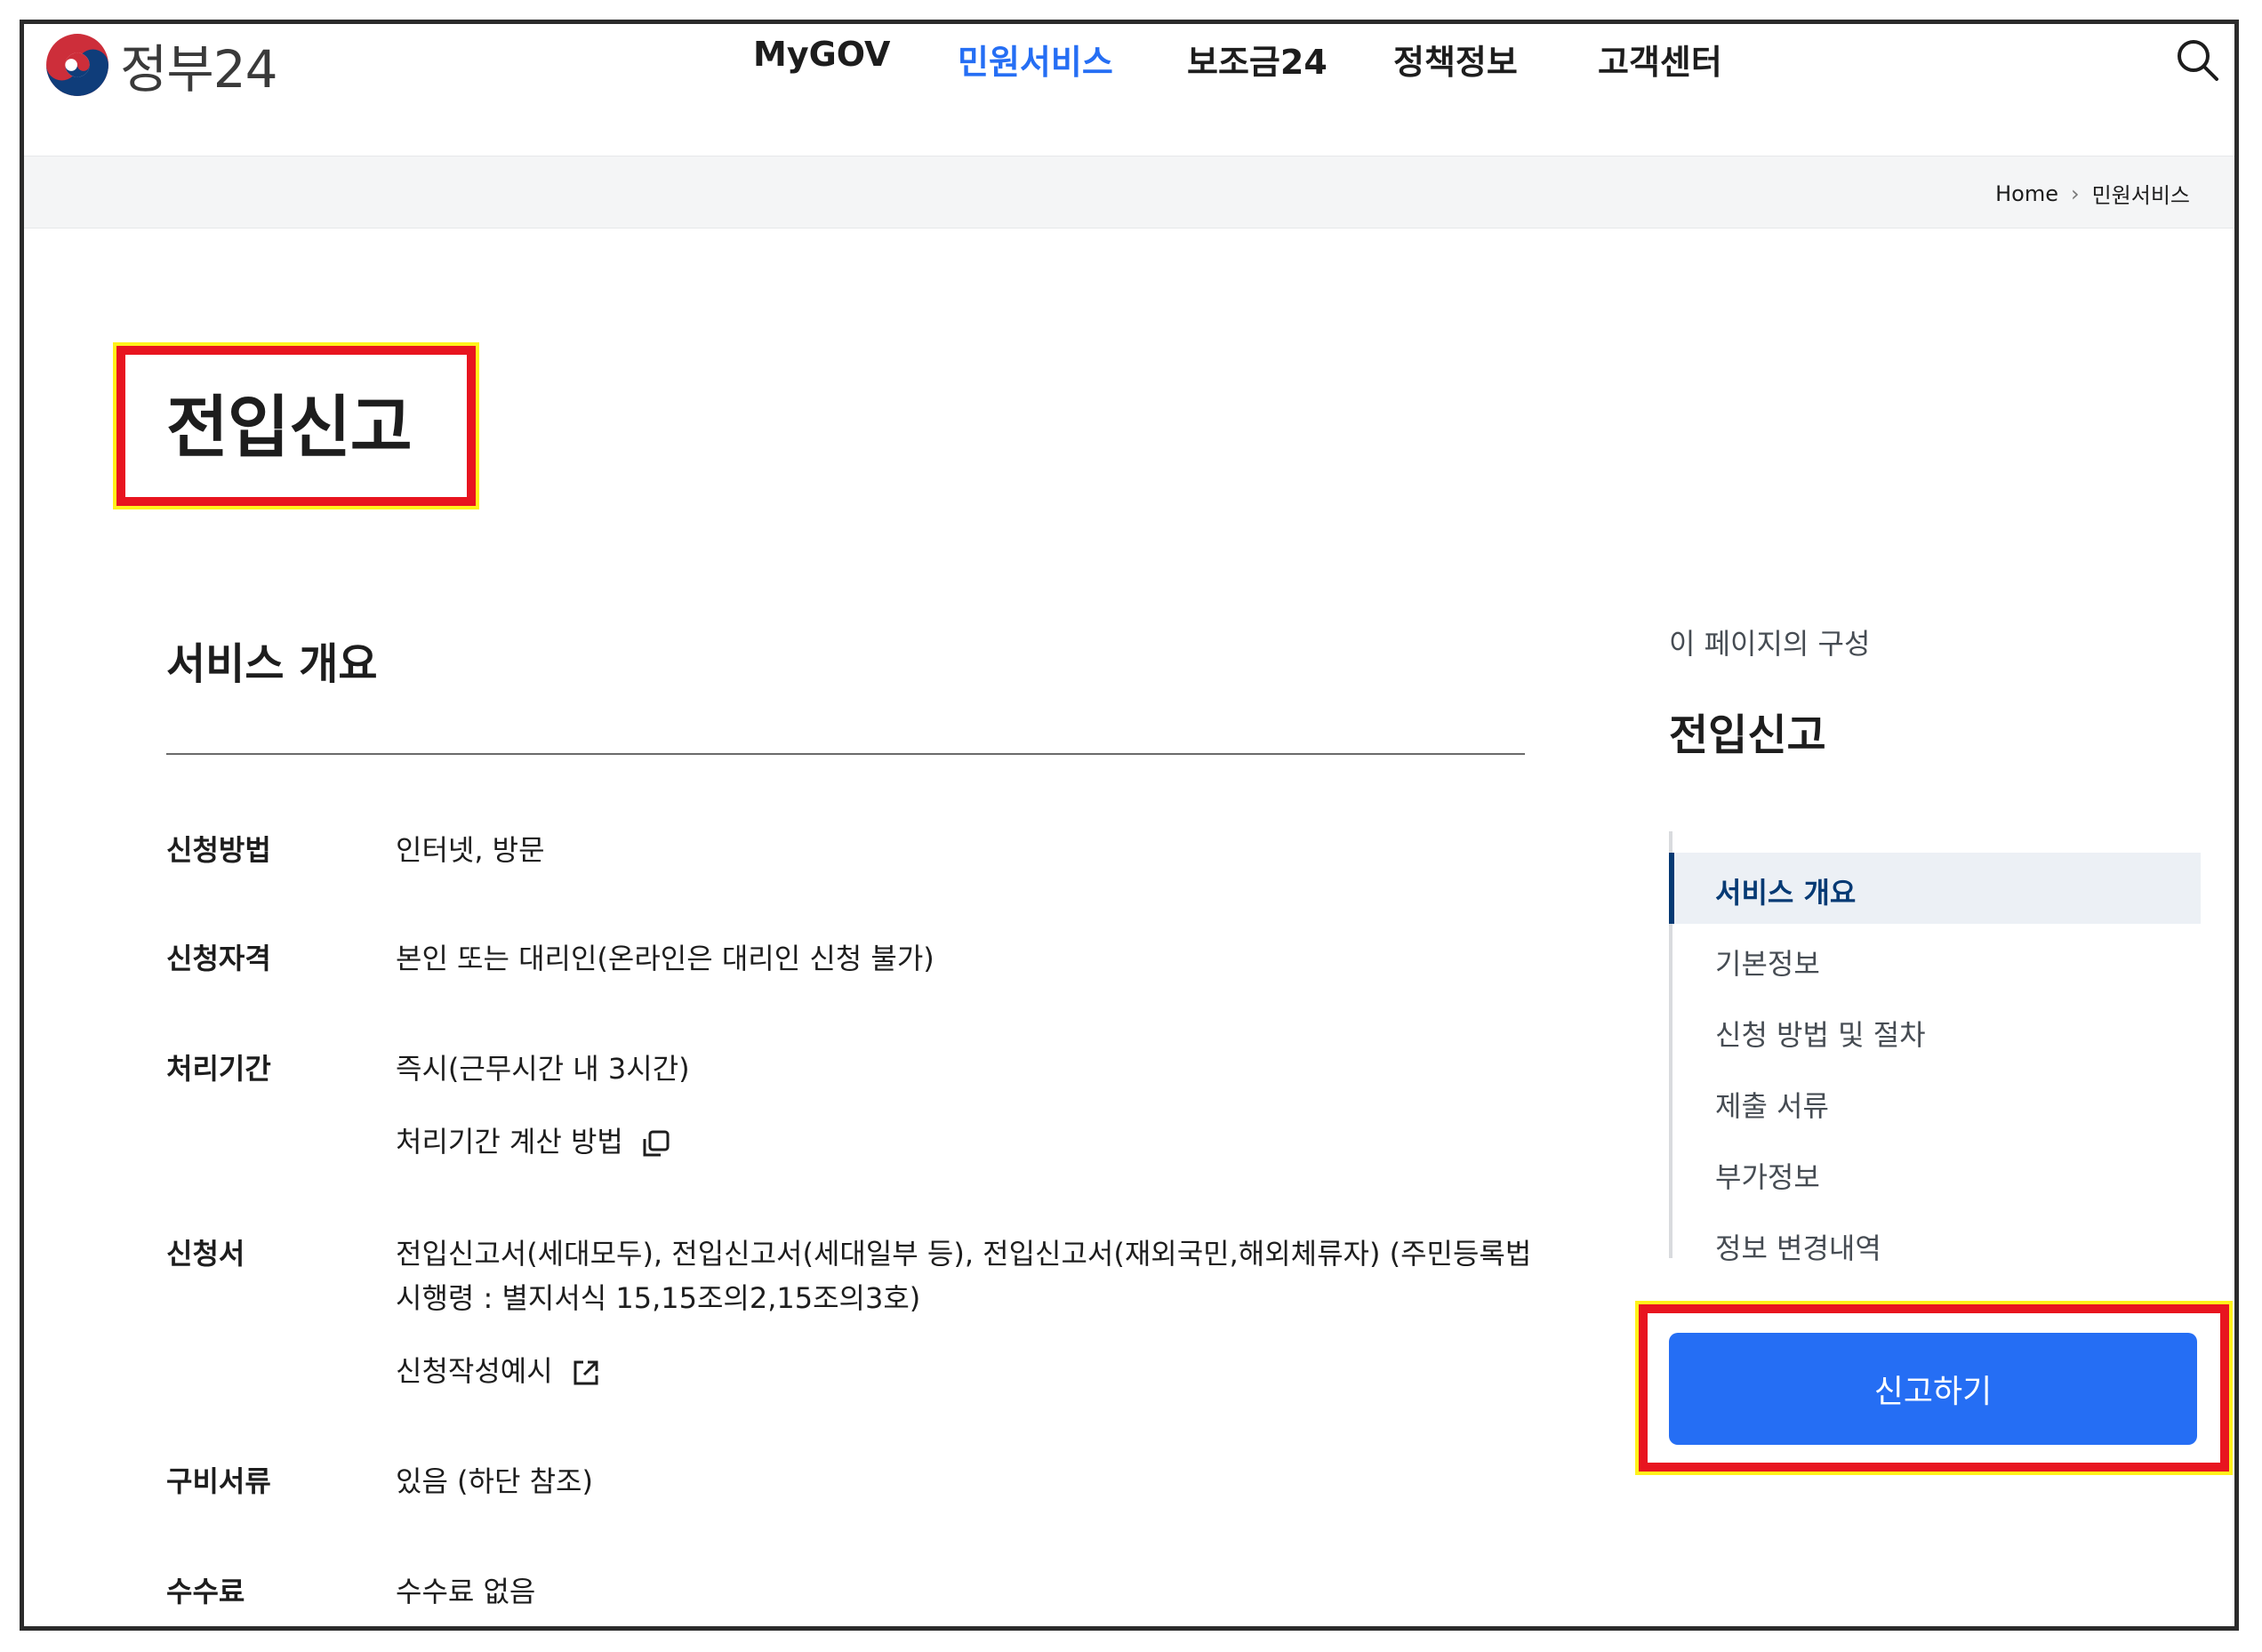 Image resolution: width=2262 pixels, height=1652 pixels. I want to click on toc-item-additional-info: 부가정보, so click(1935, 1173).